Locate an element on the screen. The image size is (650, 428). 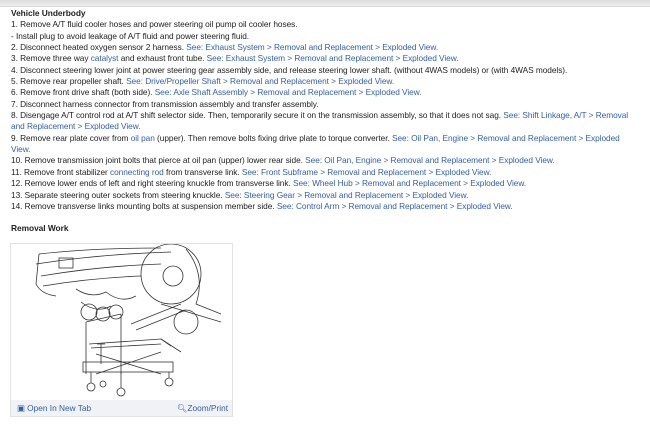
step-text: and exhaust front tube. is located at coordinates (162, 58).